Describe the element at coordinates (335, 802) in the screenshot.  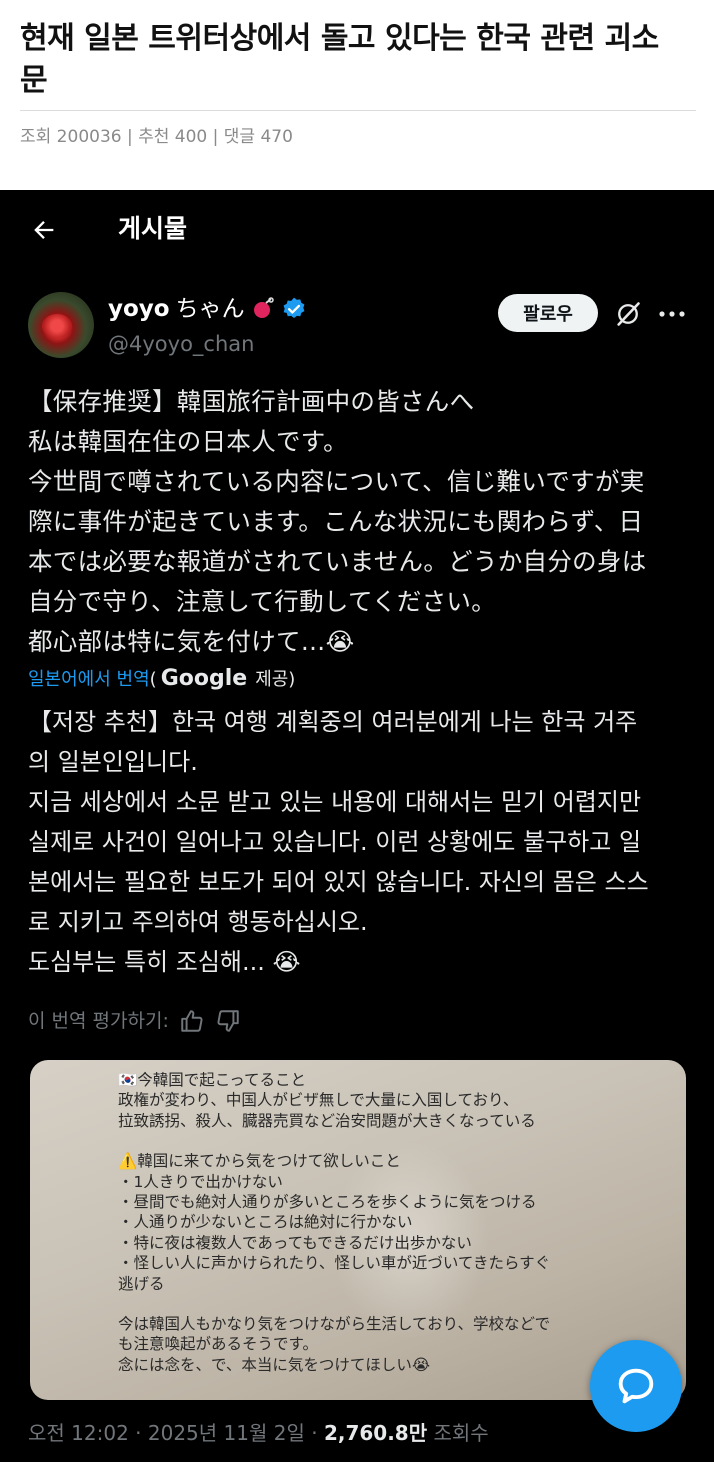
I see `translated-line: 지금 세상에서 소문 받고 있는 내용에 대해서는 믿기 어렵지만` at that location.